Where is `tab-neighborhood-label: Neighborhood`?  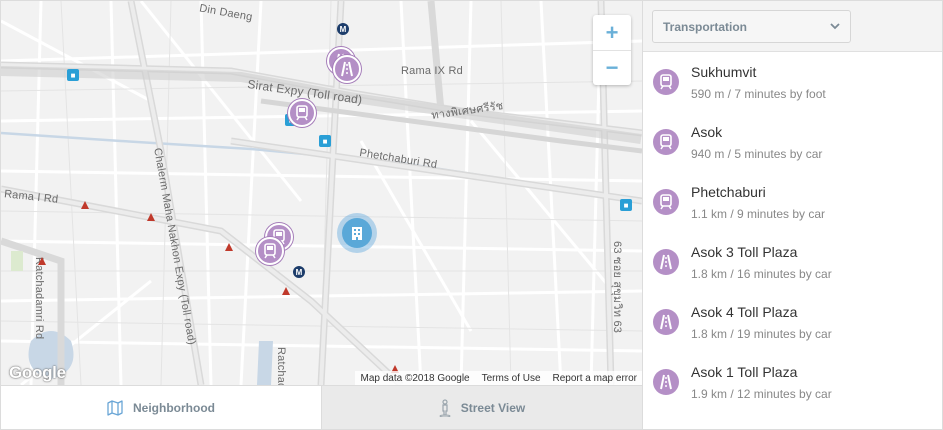
tab-neighborhood-label: Neighborhood is located at coordinates (174, 407).